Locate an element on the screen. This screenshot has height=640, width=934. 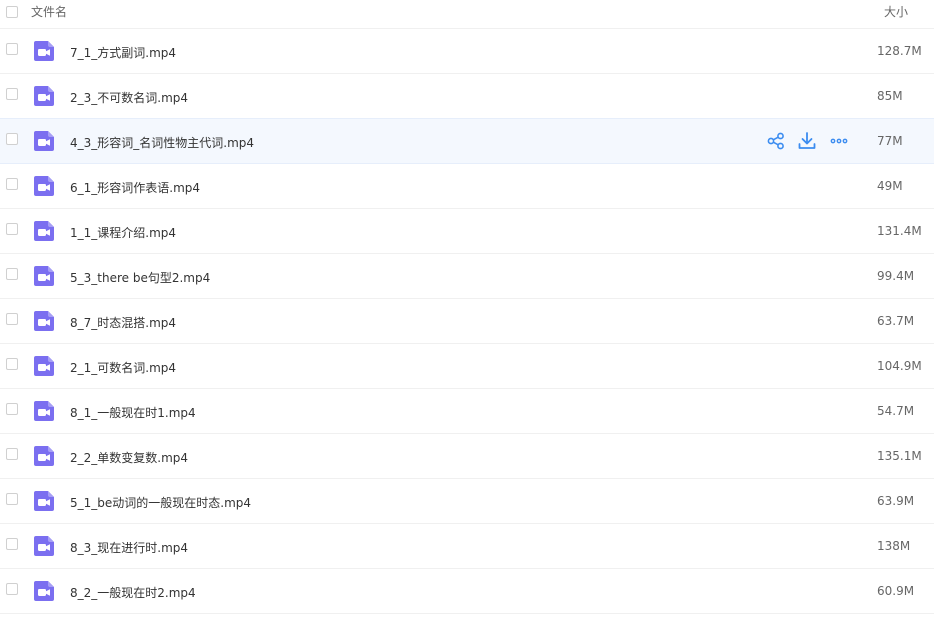
file-size: 131.4M is located at coordinates (899, 231).